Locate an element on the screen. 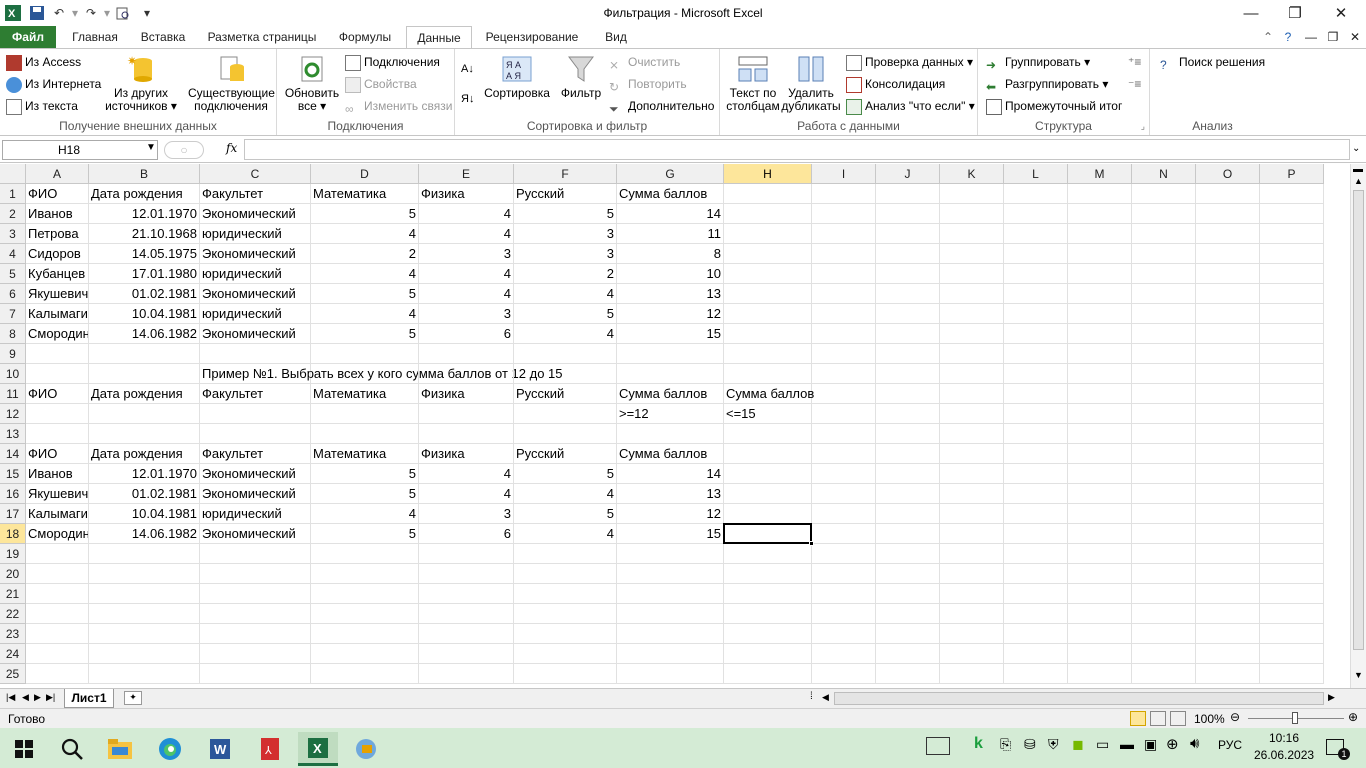 The width and height of the screenshot is (1366, 768). row-header-9: 9 is located at coordinates (13, 354).